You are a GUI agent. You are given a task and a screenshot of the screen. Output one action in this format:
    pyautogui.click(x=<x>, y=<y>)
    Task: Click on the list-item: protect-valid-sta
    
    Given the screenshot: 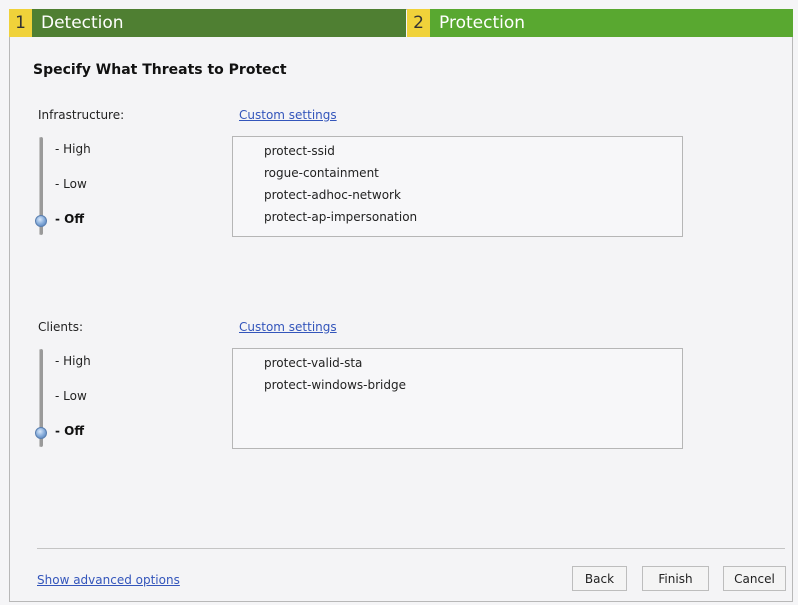 What is the action you would take?
    pyautogui.click(x=313, y=363)
    